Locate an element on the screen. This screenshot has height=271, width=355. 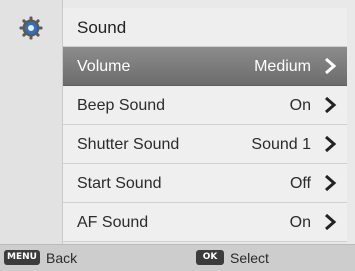
menu-key-badge: MENU is located at coordinates (22, 257).